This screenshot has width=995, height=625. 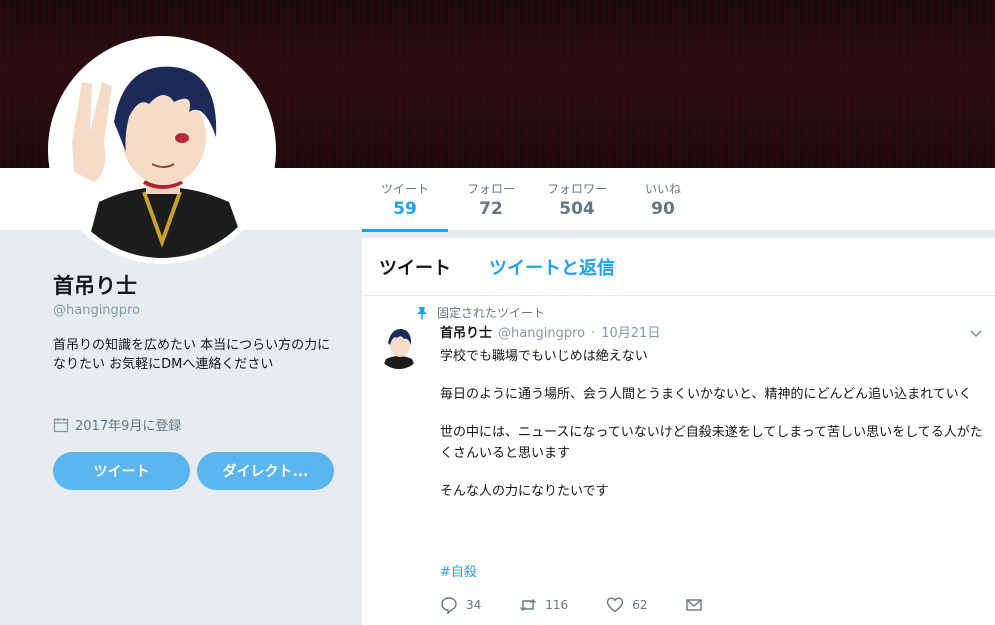 I want to click on tweet-paragraph: そんな人の力になりたいです, so click(x=524, y=491).